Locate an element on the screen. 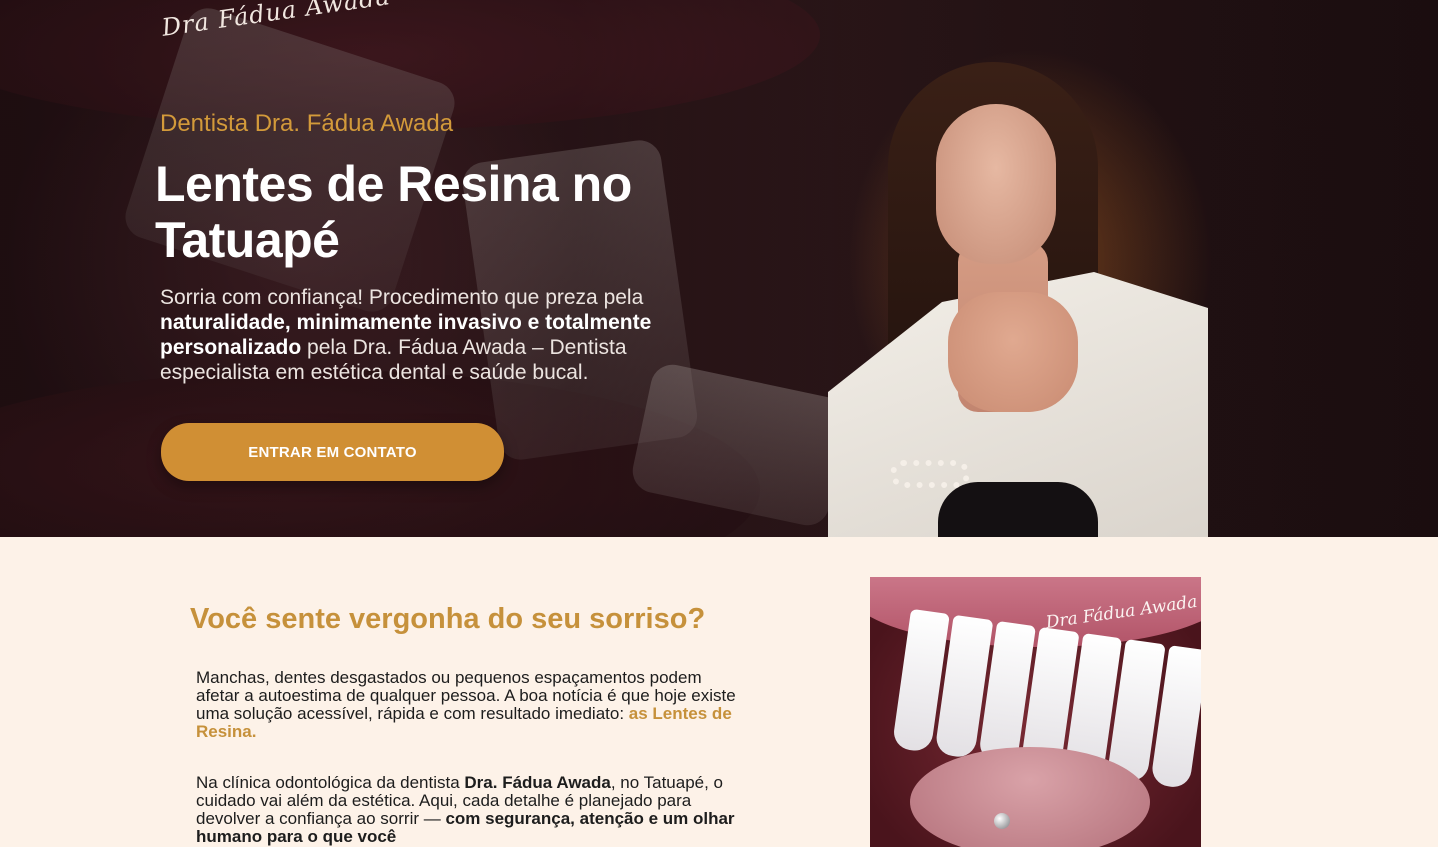 Image resolution: width=1438 pixels, height=847 pixels. section-title: Você sente vergonha do seu sorriso? is located at coordinates (448, 619).